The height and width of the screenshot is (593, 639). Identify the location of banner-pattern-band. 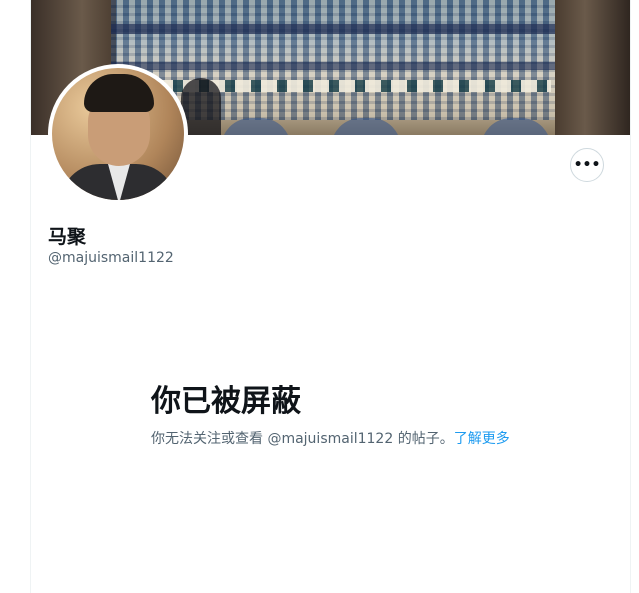
(336, 66).